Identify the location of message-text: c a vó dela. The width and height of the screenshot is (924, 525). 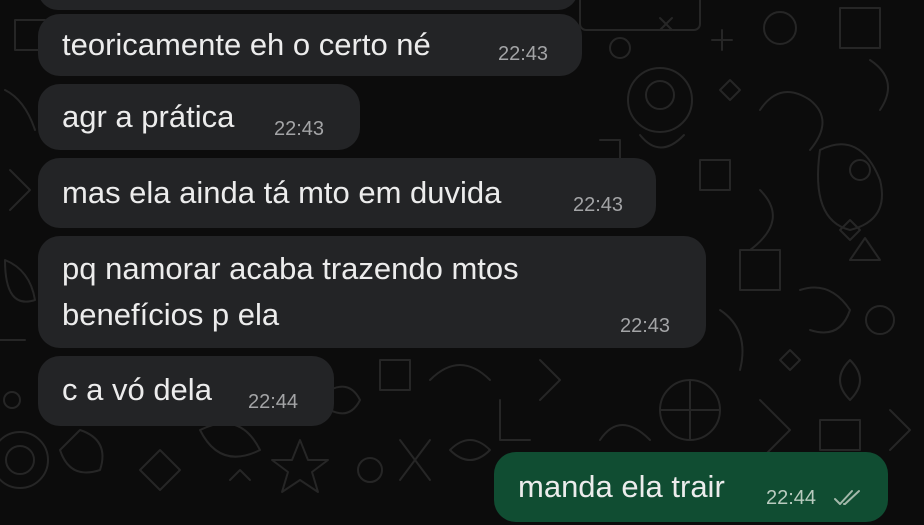
(137, 389).